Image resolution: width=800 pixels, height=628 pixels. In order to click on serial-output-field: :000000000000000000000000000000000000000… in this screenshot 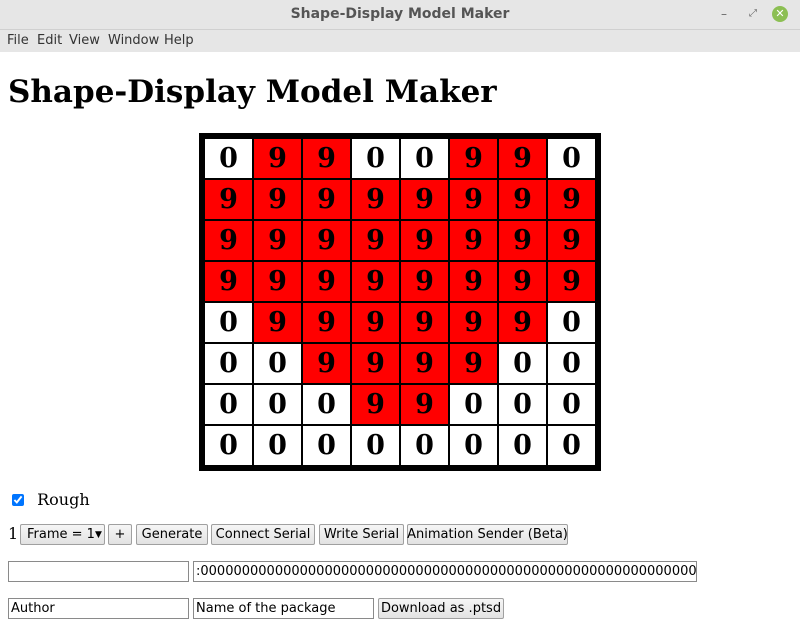, I will do `click(445, 571)`.